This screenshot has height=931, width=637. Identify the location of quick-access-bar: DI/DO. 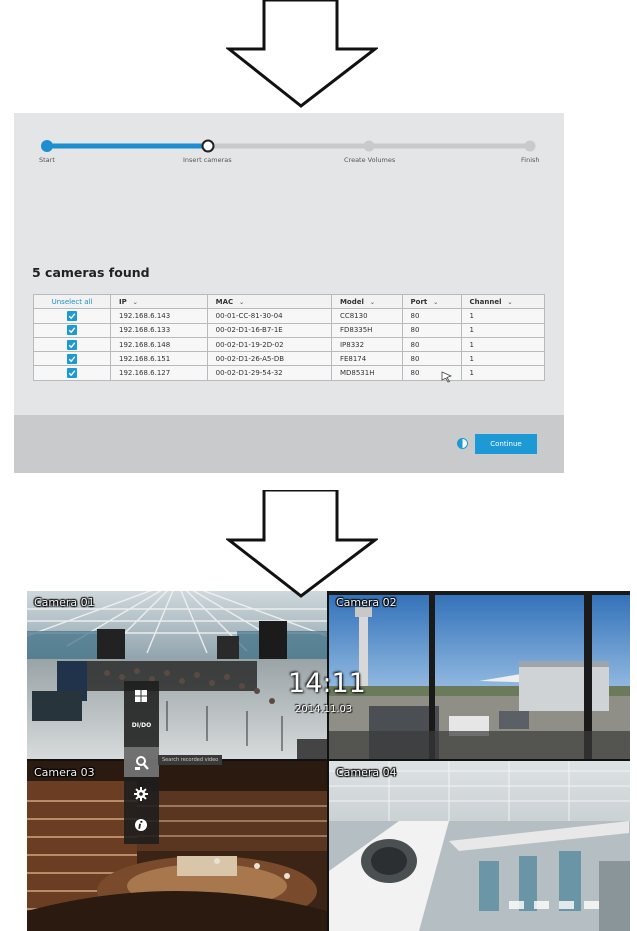
(141, 762).